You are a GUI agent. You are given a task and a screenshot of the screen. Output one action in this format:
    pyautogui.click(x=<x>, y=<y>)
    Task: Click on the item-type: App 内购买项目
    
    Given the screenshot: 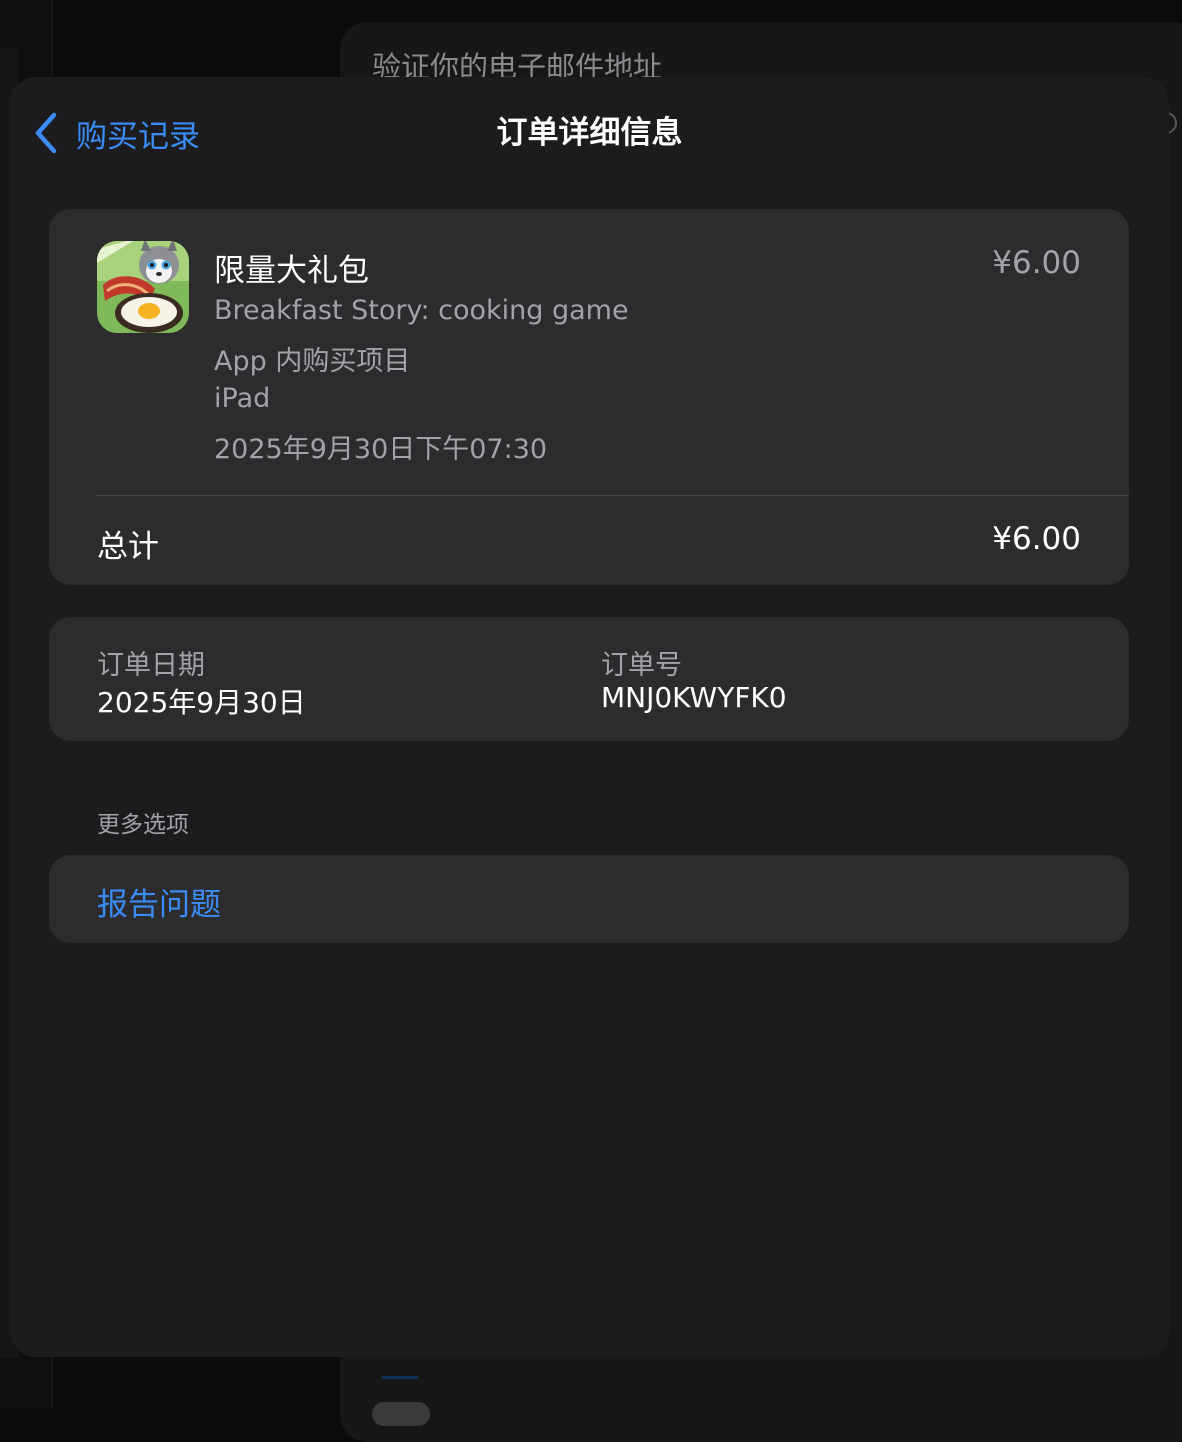 What is the action you would take?
    pyautogui.click(x=312, y=361)
    